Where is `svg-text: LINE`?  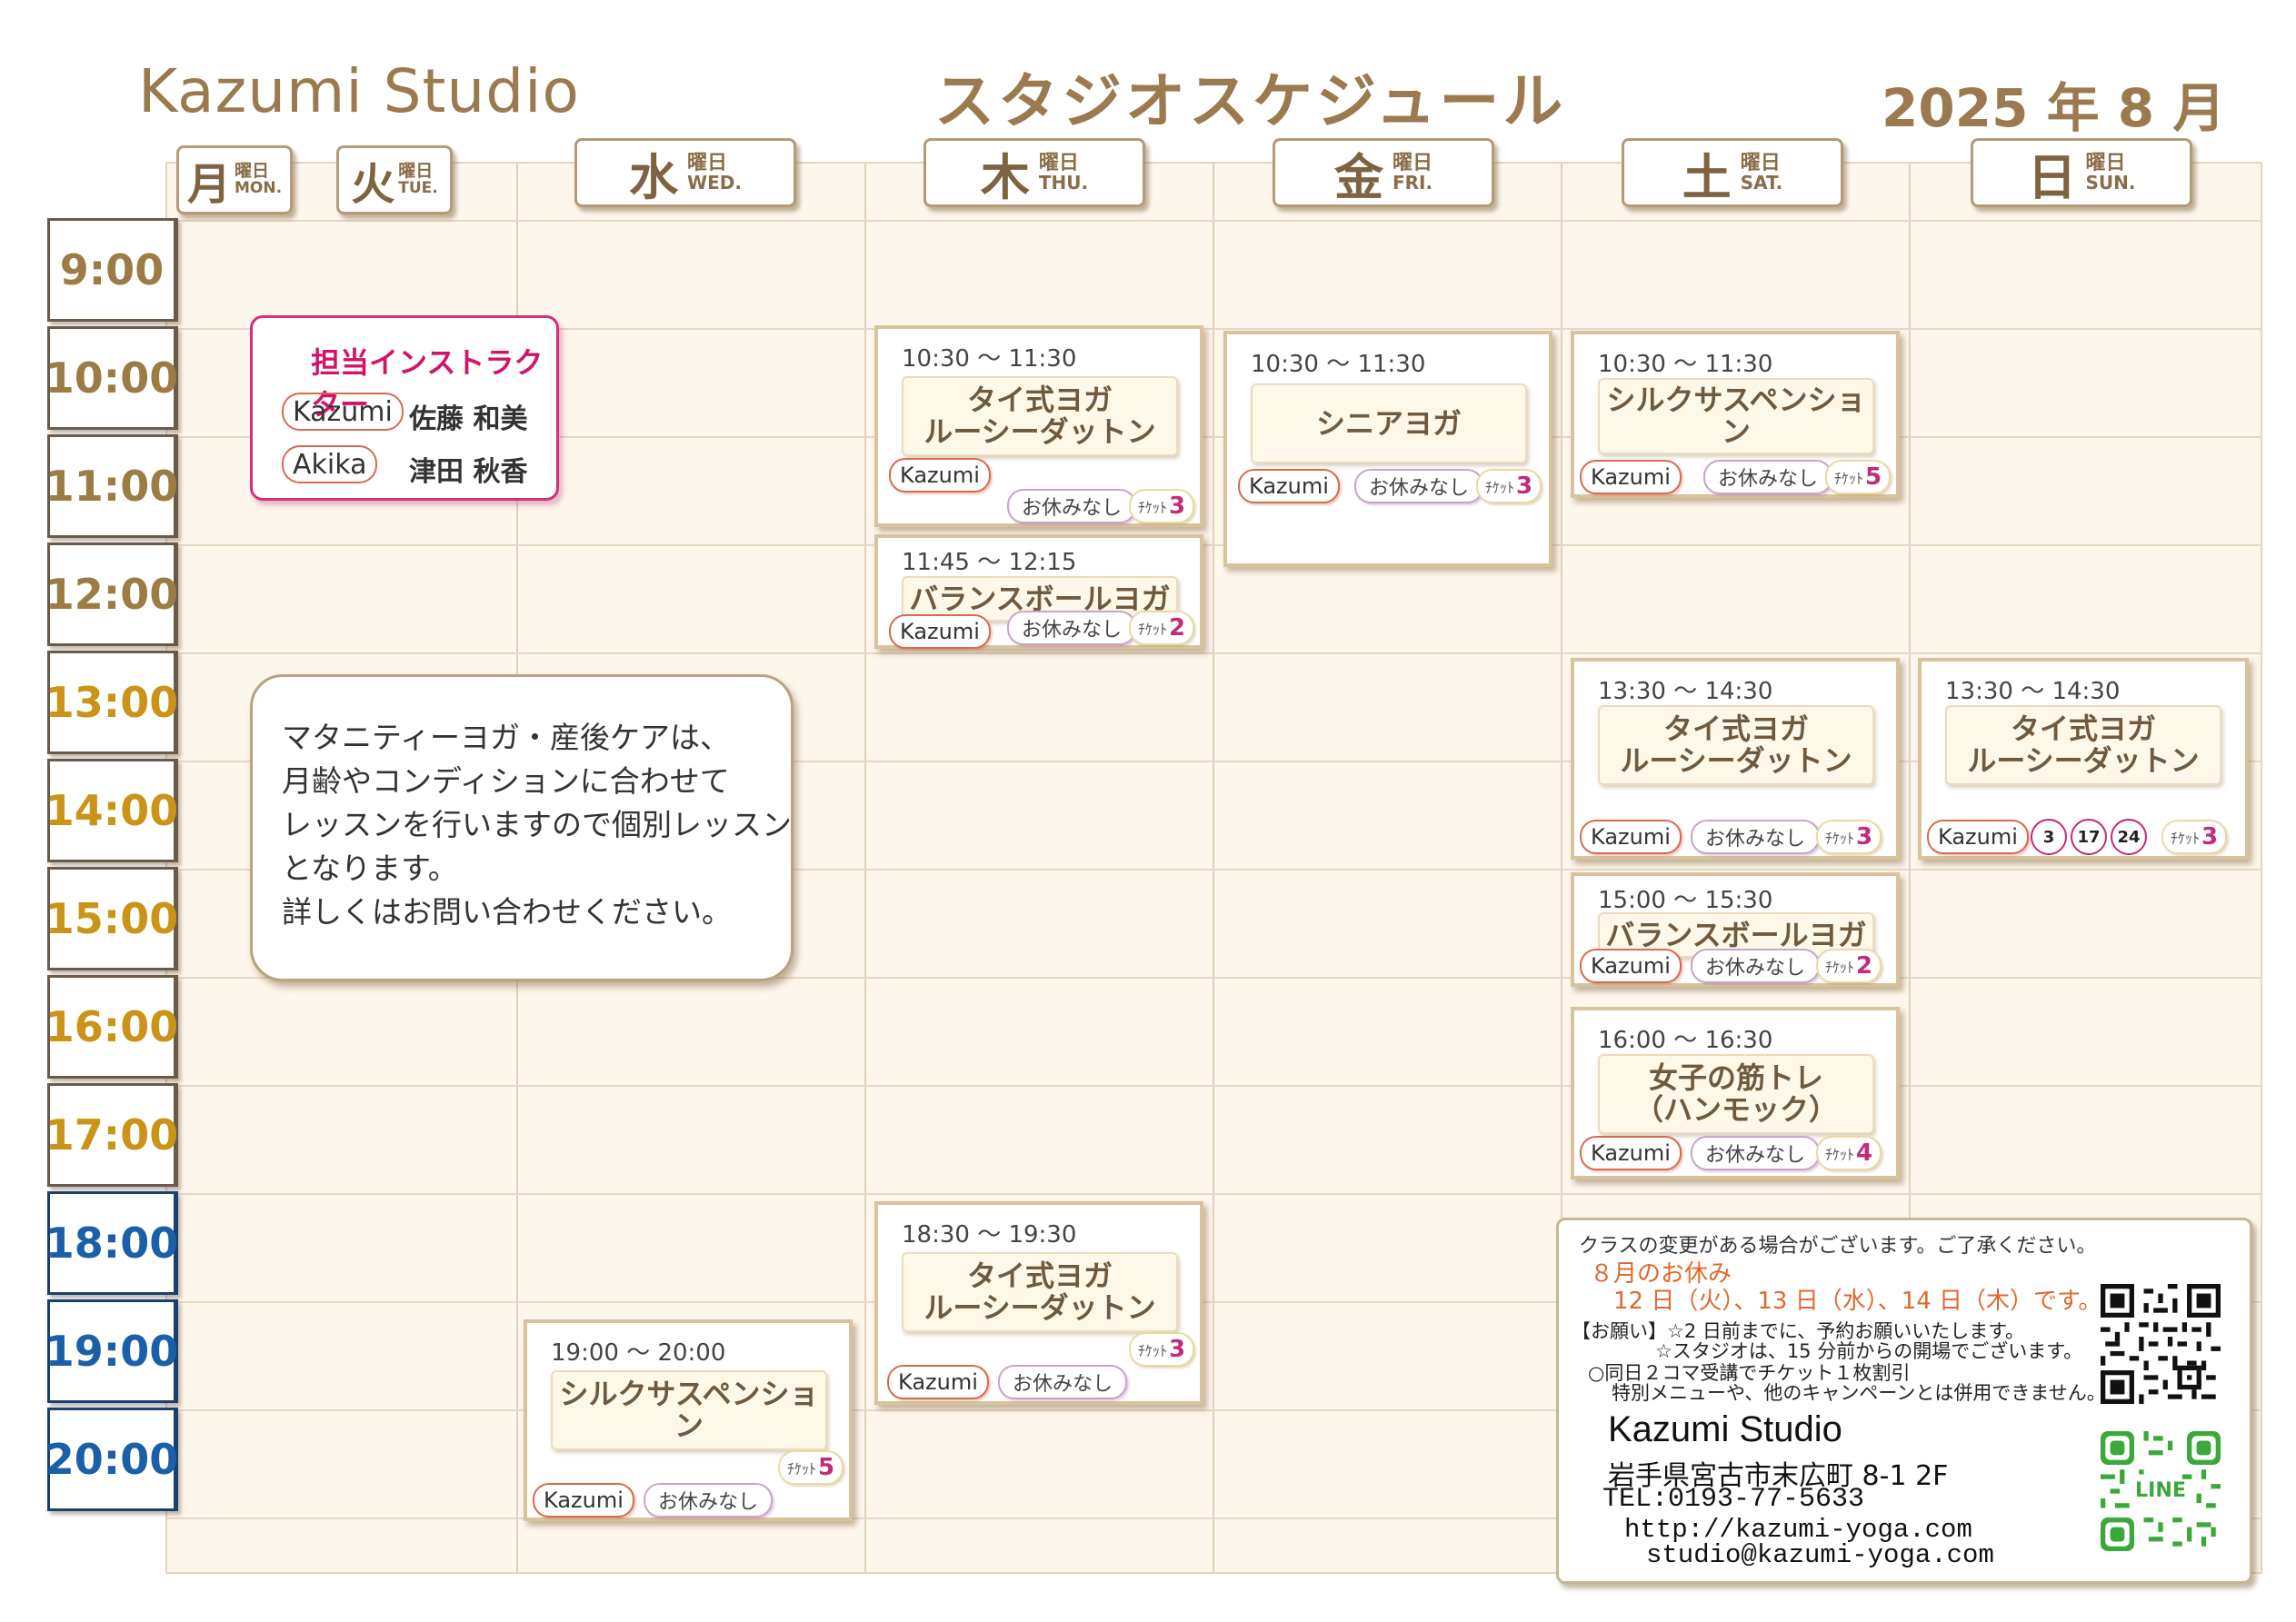 svg-text: LINE is located at coordinates (2160, 1490).